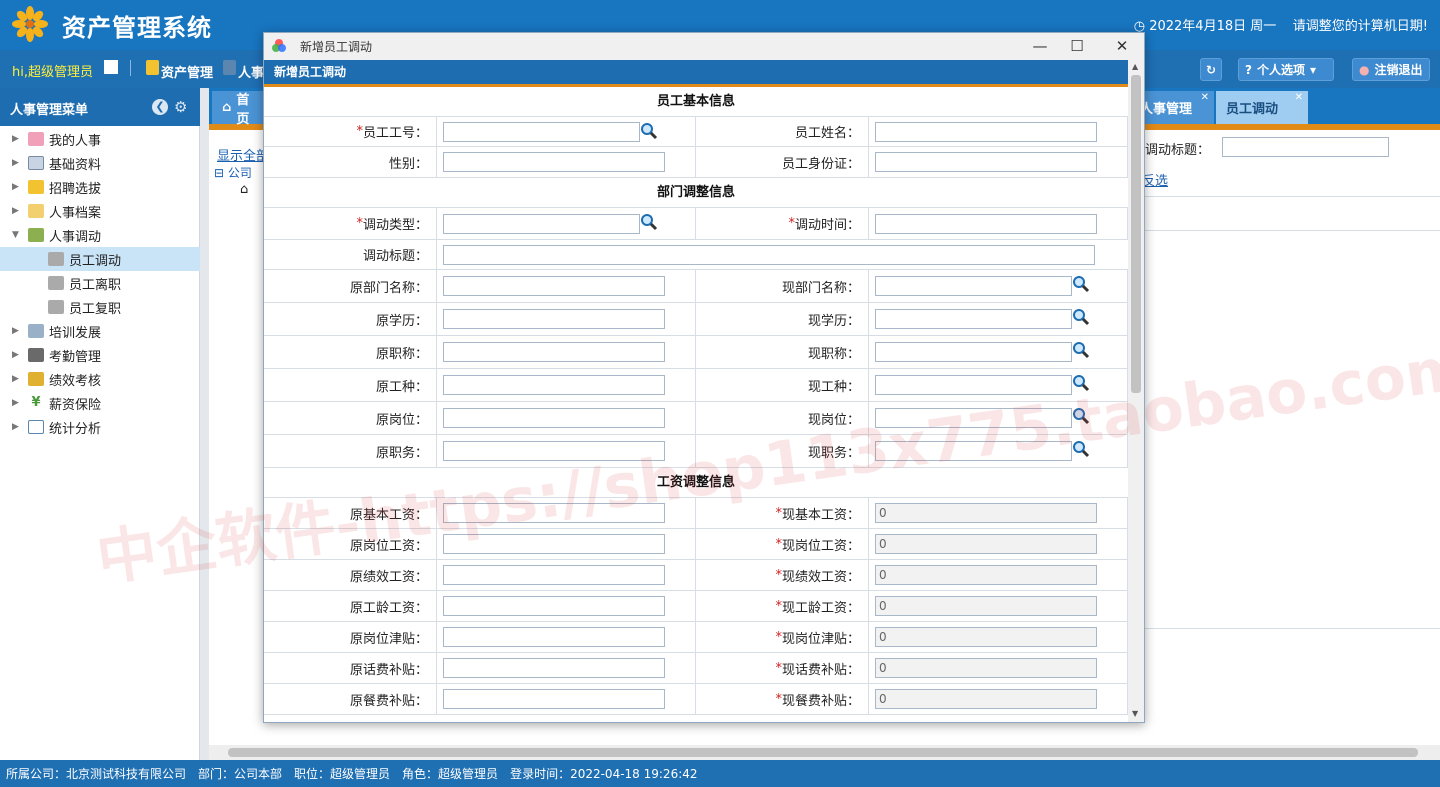 This screenshot has width=1440, height=787. I want to click on module-hr: 人事, so click(251, 71).